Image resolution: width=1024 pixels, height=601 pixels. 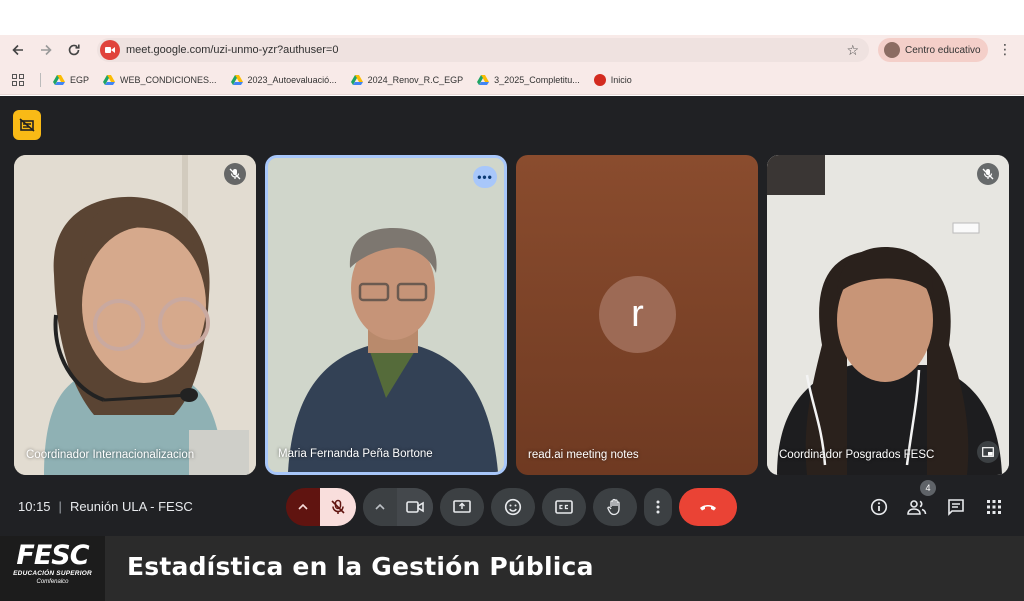 I want to click on bookmark-label: Inicio, so click(x=621, y=79).